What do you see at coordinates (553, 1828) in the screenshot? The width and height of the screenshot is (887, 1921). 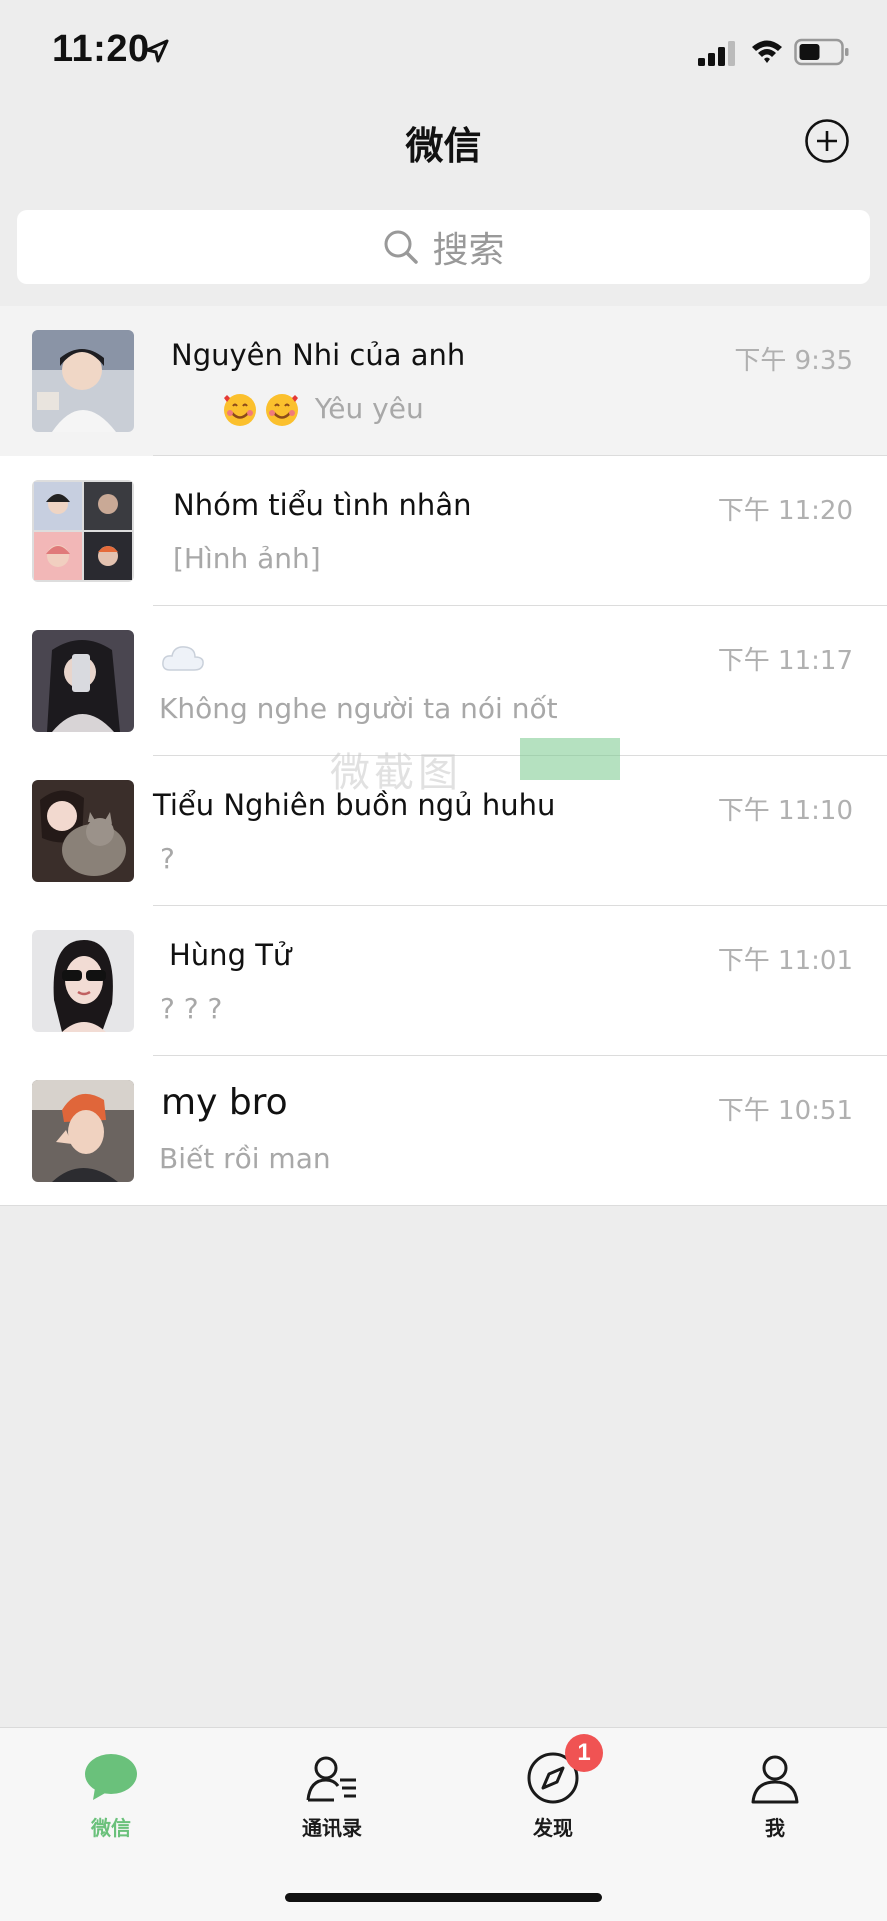 I see `tab-label: 发现` at bounding box center [553, 1828].